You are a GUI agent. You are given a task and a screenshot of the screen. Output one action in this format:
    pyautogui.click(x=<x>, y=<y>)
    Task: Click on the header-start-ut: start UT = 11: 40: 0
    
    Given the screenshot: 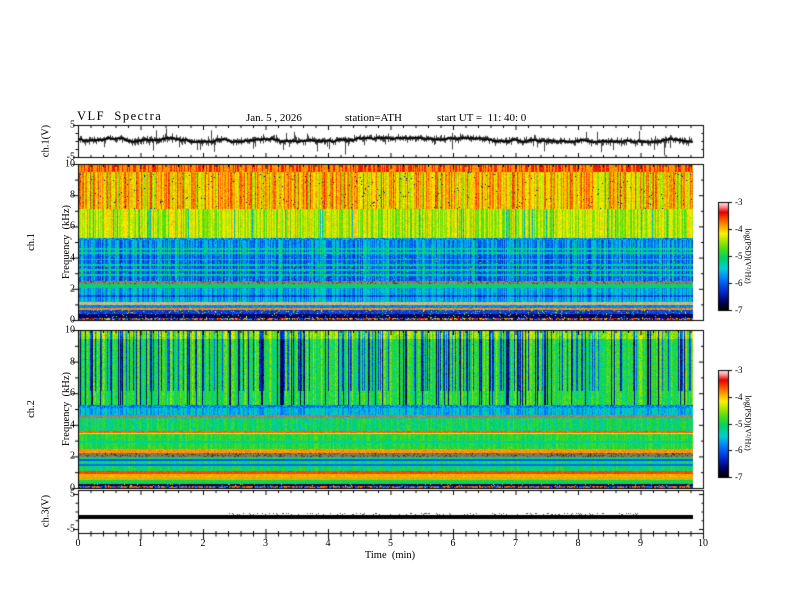 What is the action you would take?
    pyautogui.click(x=482, y=118)
    